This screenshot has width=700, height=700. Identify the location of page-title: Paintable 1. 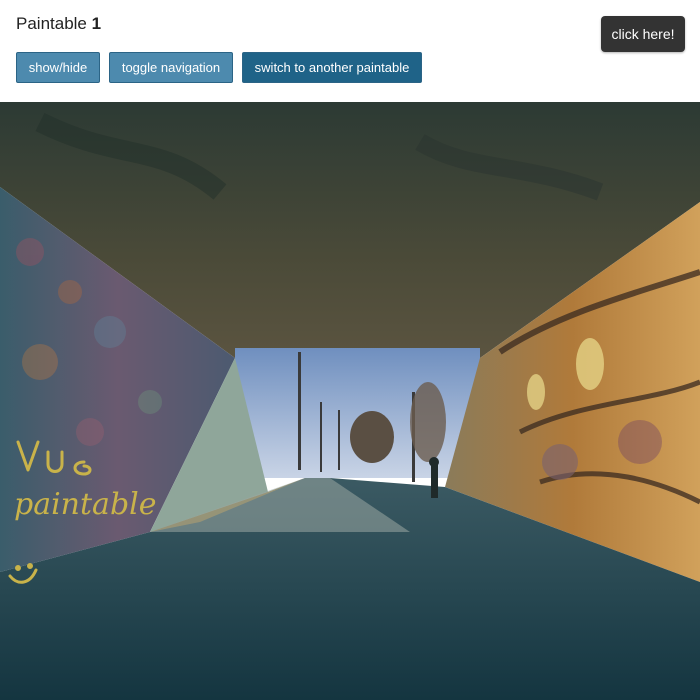
(58, 24).